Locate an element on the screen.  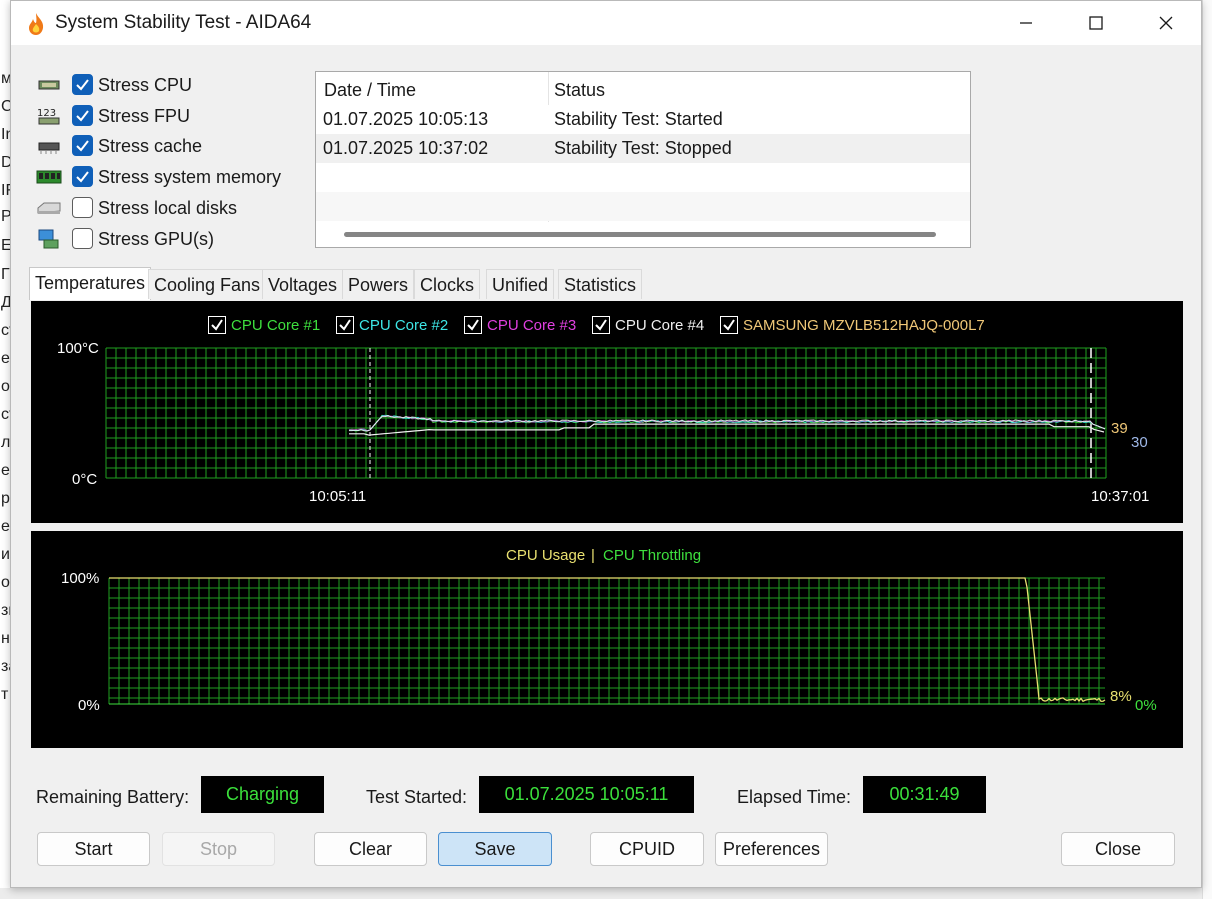
stress-memory-option: Stress system memory is located at coordinates (166, 177).